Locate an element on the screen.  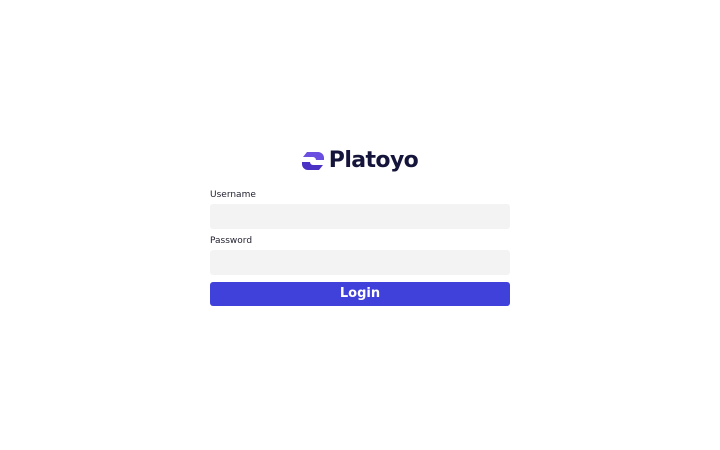
login-button: Login is located at coordinates (360, 294).